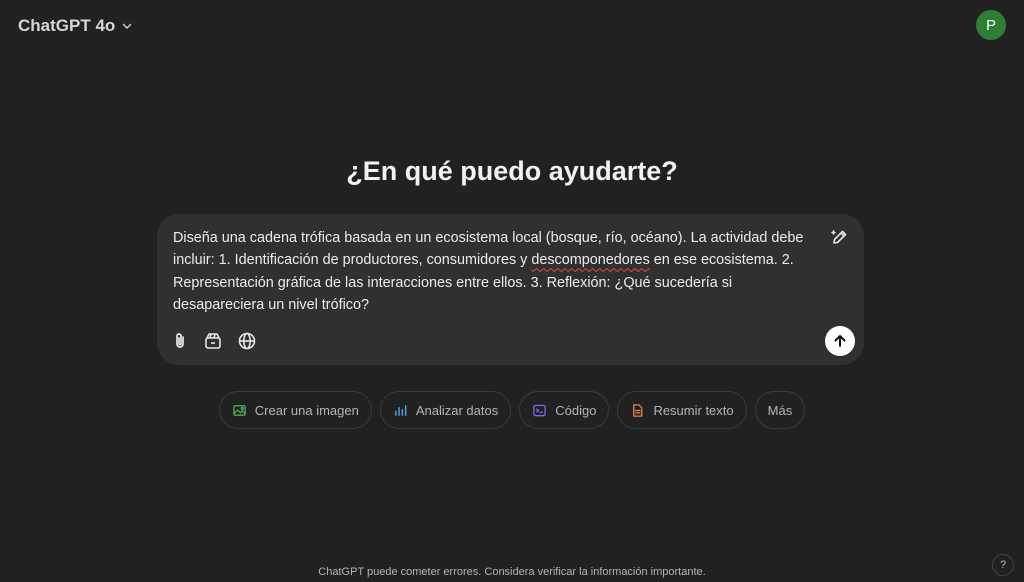 The height and width of the screenshot is (582, 1024). Describe the element at coordinates (295, 410) in the screenshot. I see `chip-create-image: Crear una imagen` at that location.